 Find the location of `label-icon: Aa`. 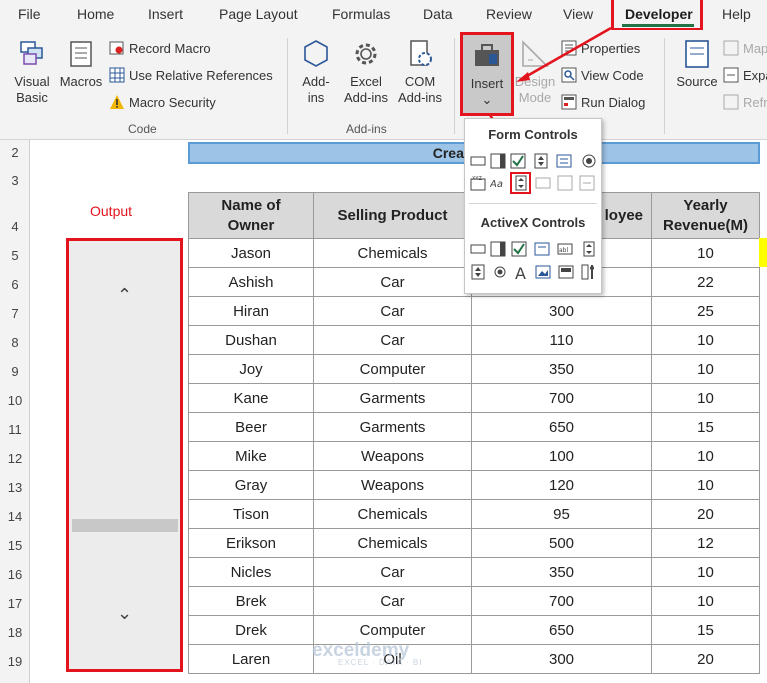

label-icon: Aa is located at coordinates (498, 183).